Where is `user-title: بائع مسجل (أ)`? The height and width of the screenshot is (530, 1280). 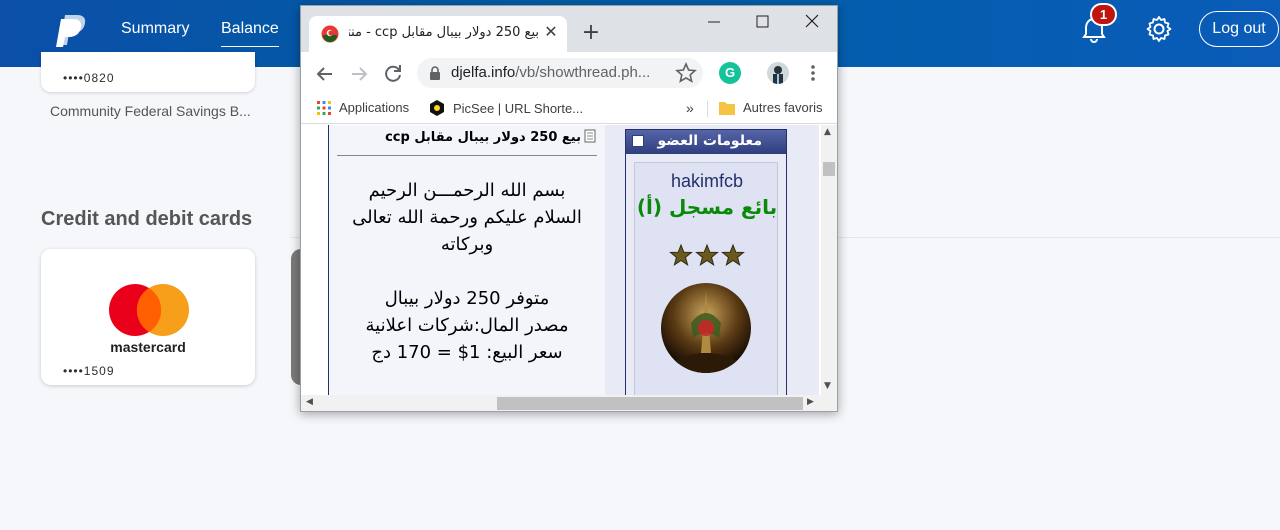 user-title: بائع مسجل (أ) is located at coordinates (707, 207).